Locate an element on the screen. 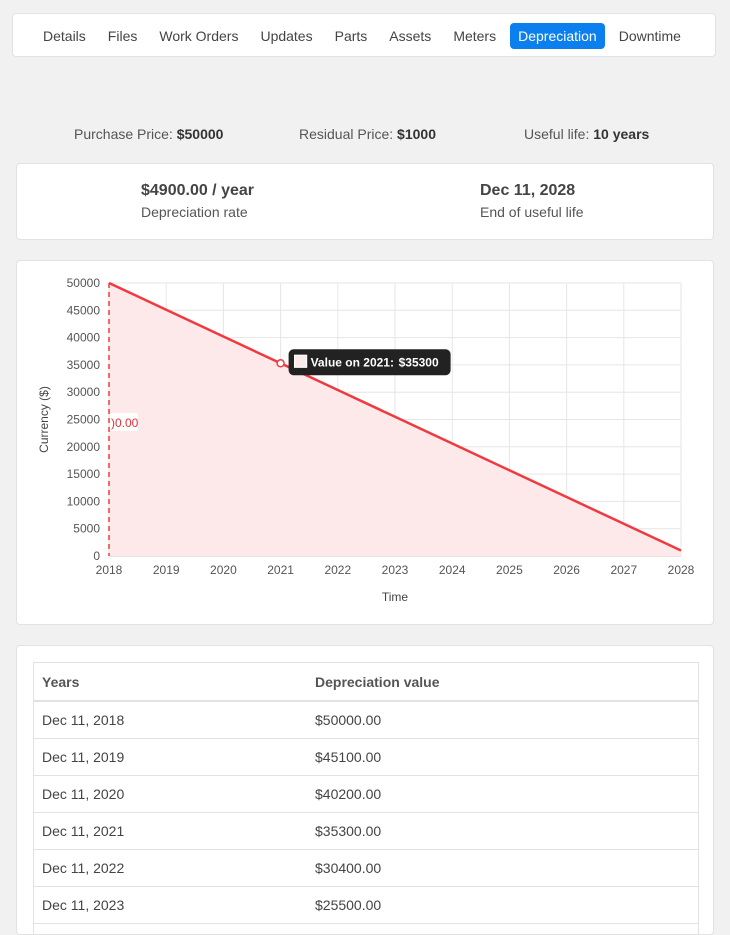 The width and height of the screenshot is (730, 935). tab-assets: Assets is located at coordinates (410, 36).